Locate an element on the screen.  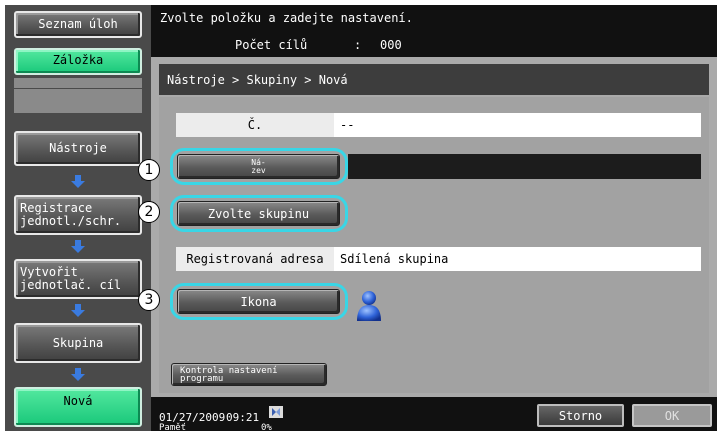
program-check-button: Kontrola nastavení programu is located at coordinates (249, 374).